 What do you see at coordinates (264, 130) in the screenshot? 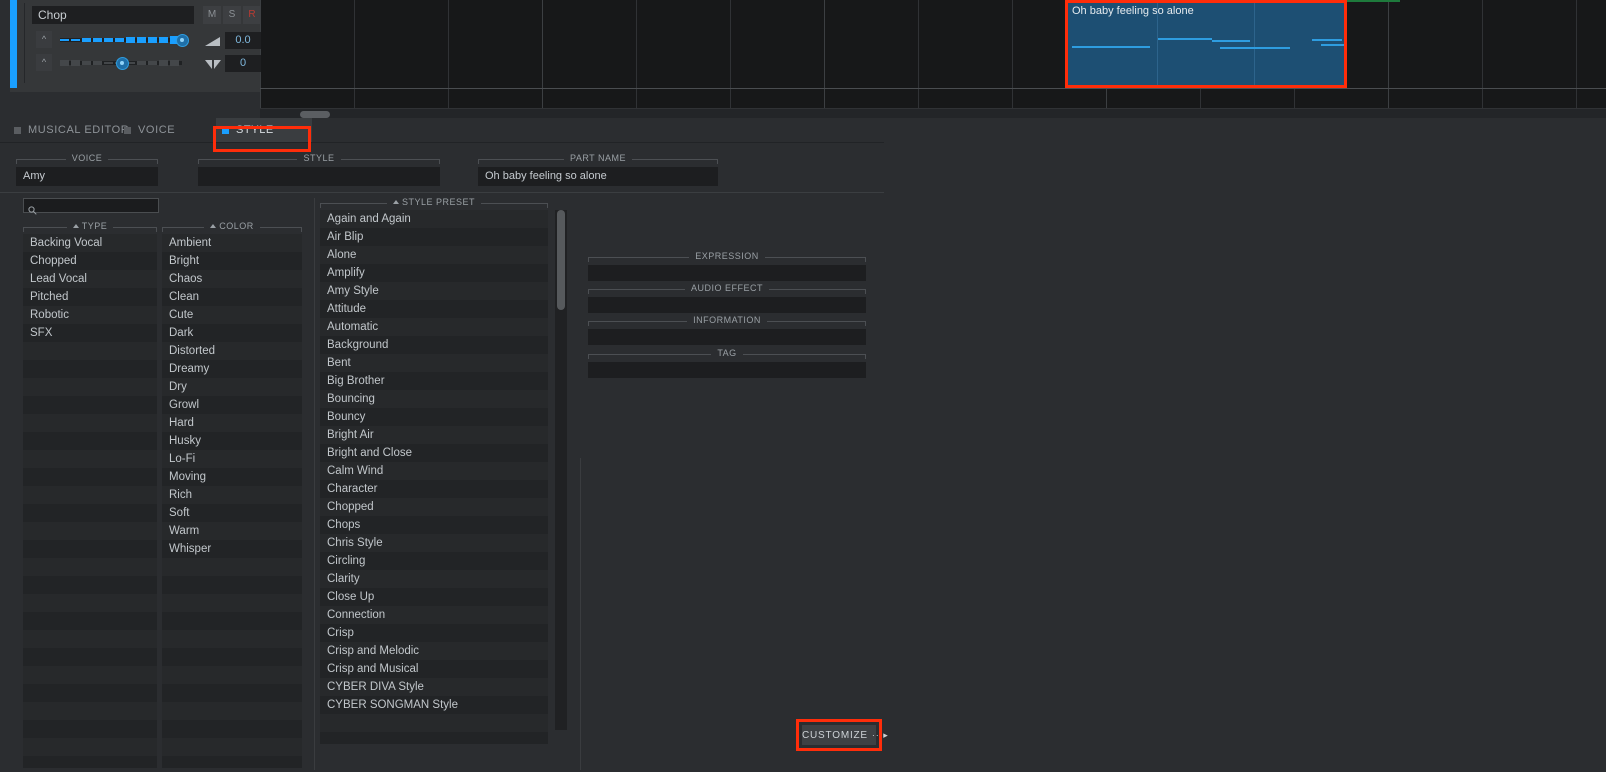
I see `tab-style: STYLE` at bounding box center [264, 130].